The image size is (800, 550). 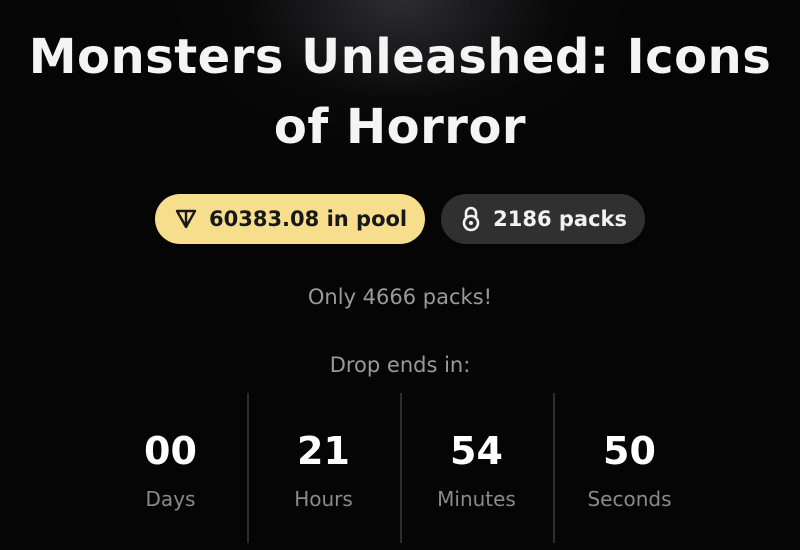 What do you see at coordinates (400, 297) in the screenshot?
I see `packs-remaining-text: Only 4666 packs!` at bounding box center [400, 297].